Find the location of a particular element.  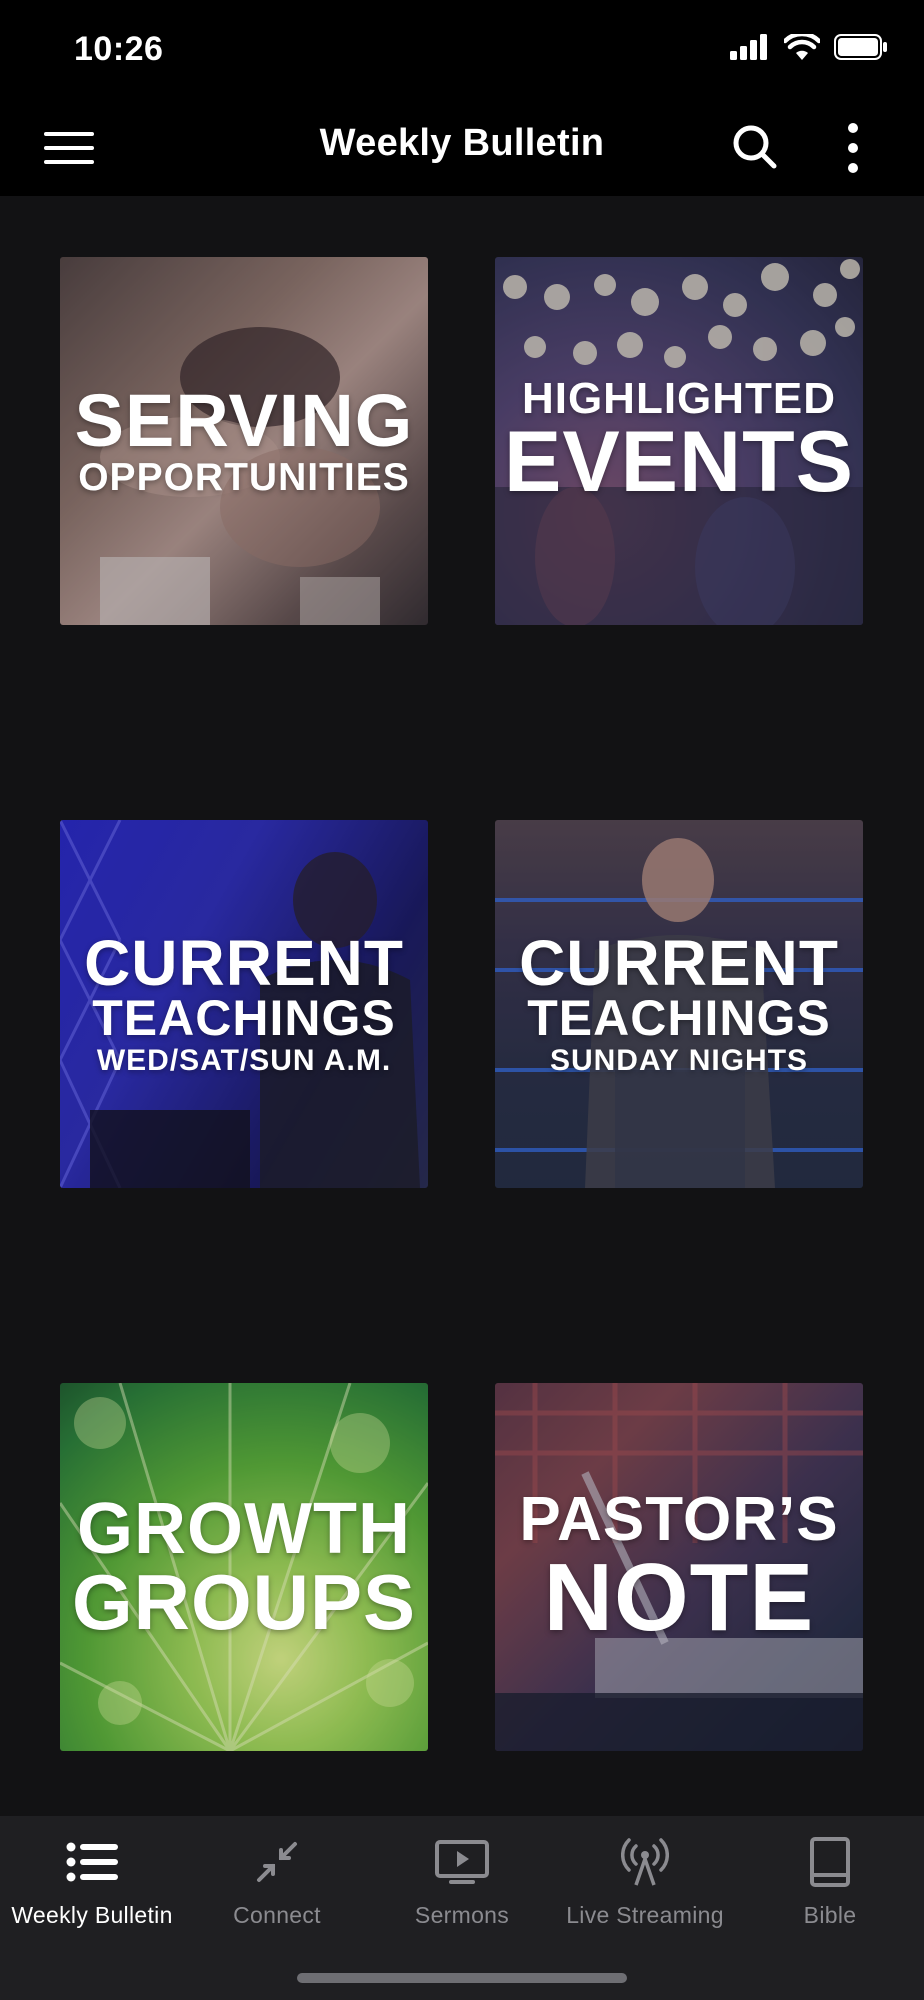

cellular-signal-icon is located at coordinates (748, 47).